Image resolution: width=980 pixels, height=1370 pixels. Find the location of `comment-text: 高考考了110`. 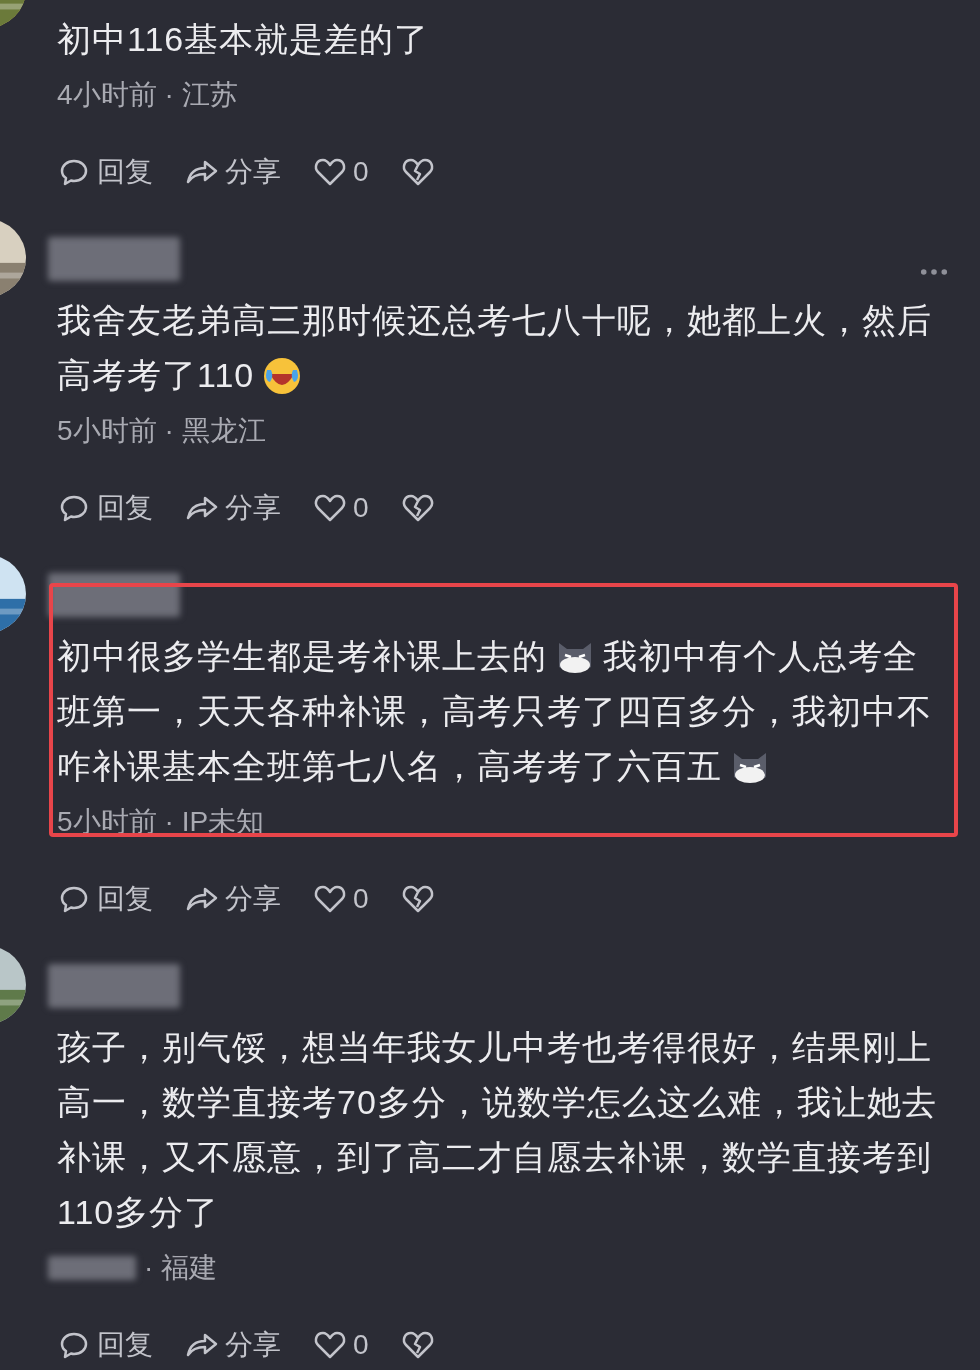

comment-text: 高考考了110 is located at coordinates (156, 375).